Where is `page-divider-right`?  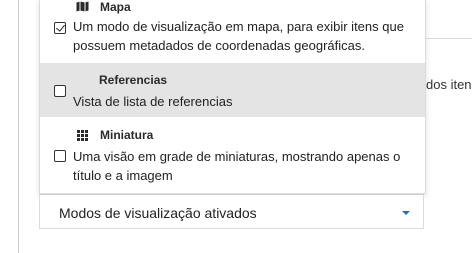 page-divider-right is located at coordinates (448, 38).